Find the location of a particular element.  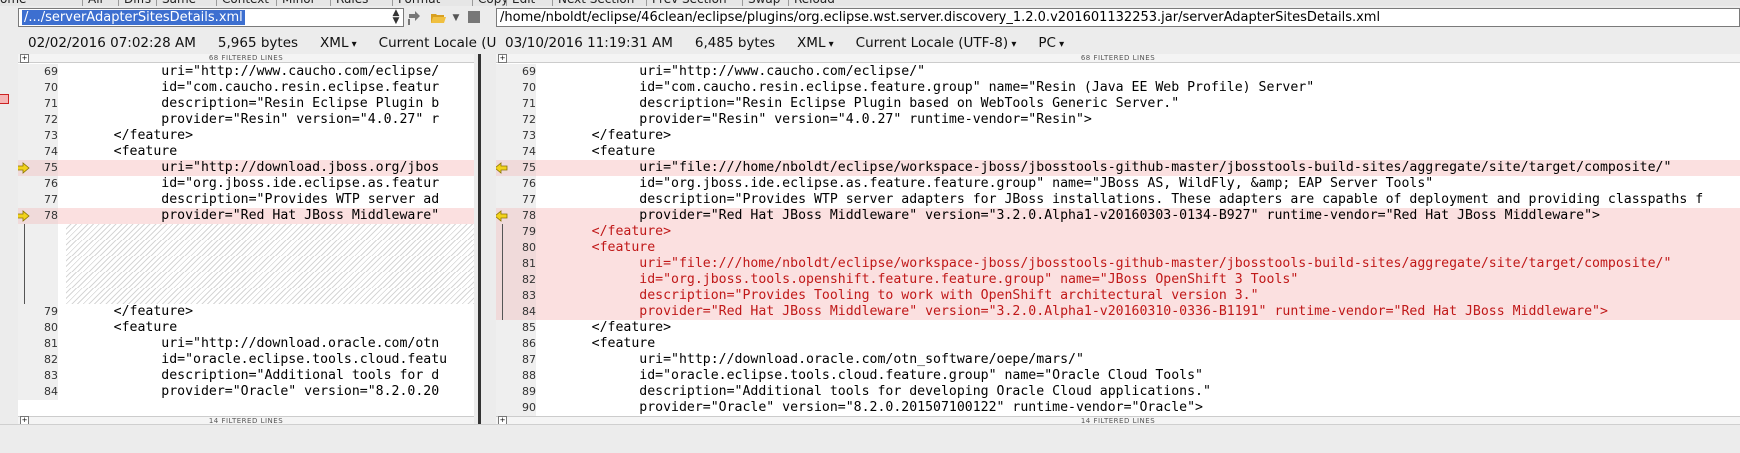

line-text: uri="http://www.caucho.com/eclipse/ is located at coordinates (253, 71).